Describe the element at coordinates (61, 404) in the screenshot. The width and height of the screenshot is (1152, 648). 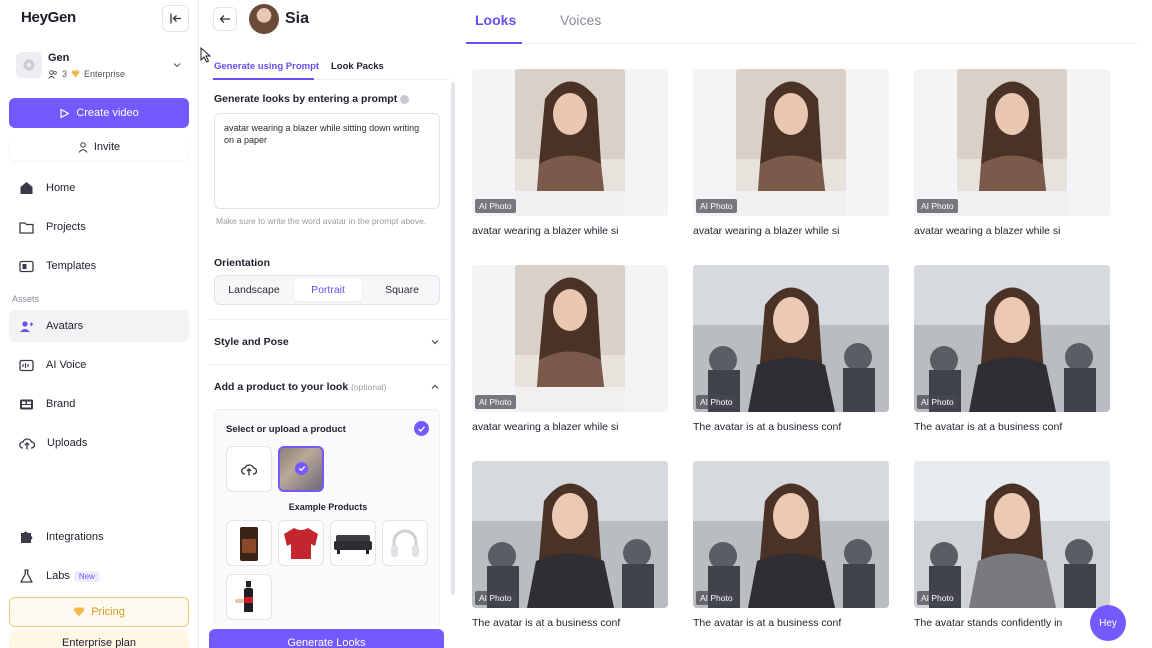
I see `nav-brand-label: Brand` at that location.